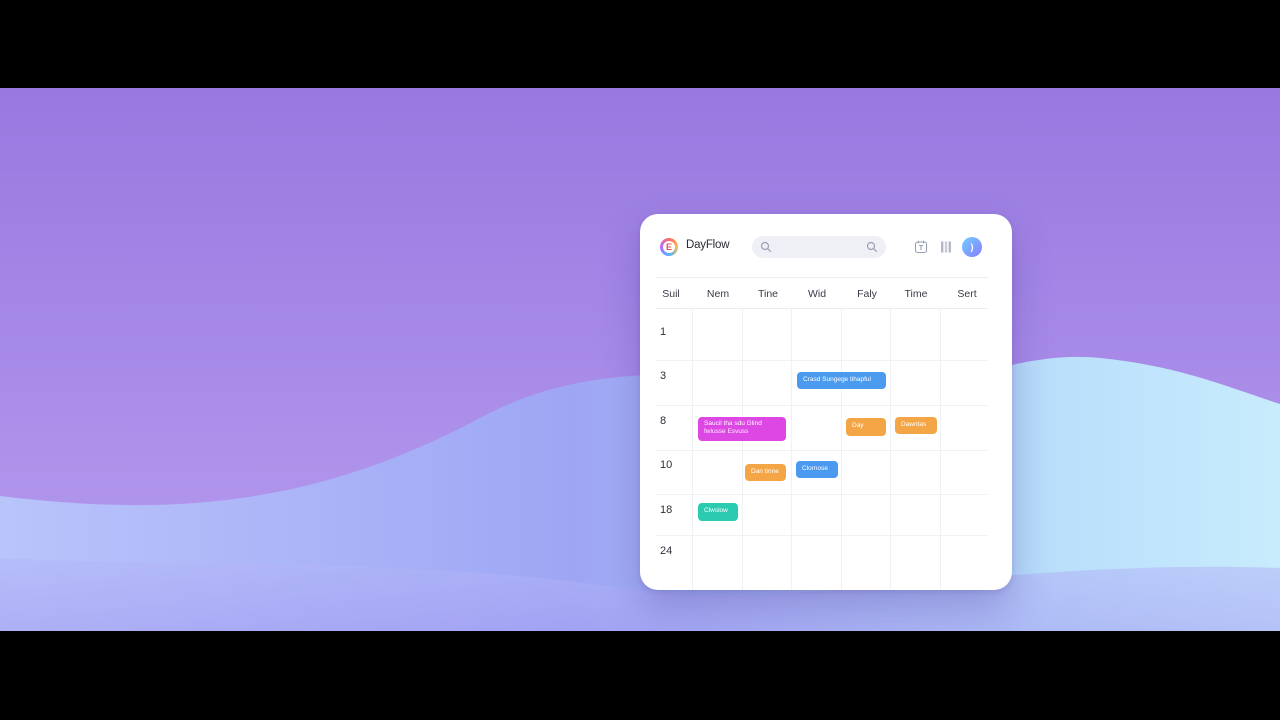 This screenshot has height=720, width=1280. What do you see at coordinates (946, 247) in the screenshot?
I see `columns-icon` at bounding box center [946, 247].